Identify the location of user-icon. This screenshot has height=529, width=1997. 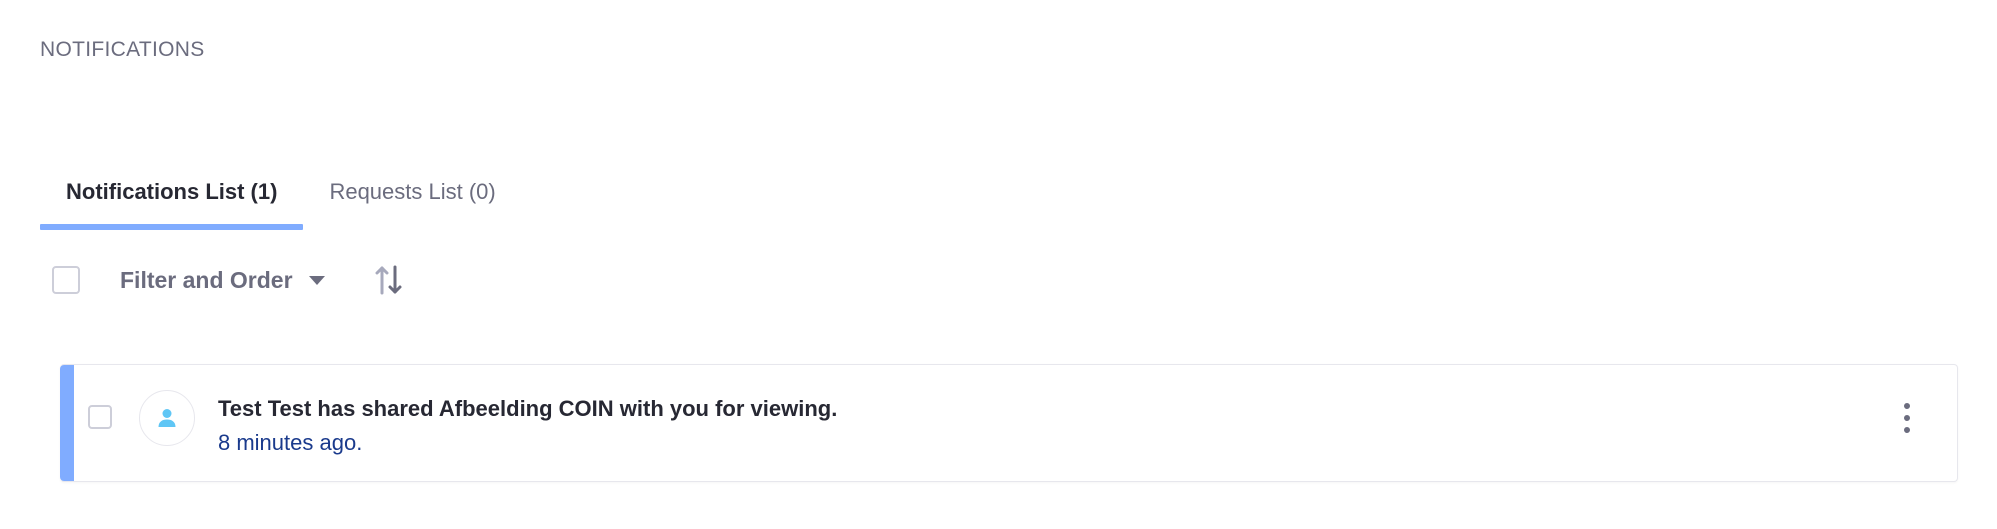
(167, 418).